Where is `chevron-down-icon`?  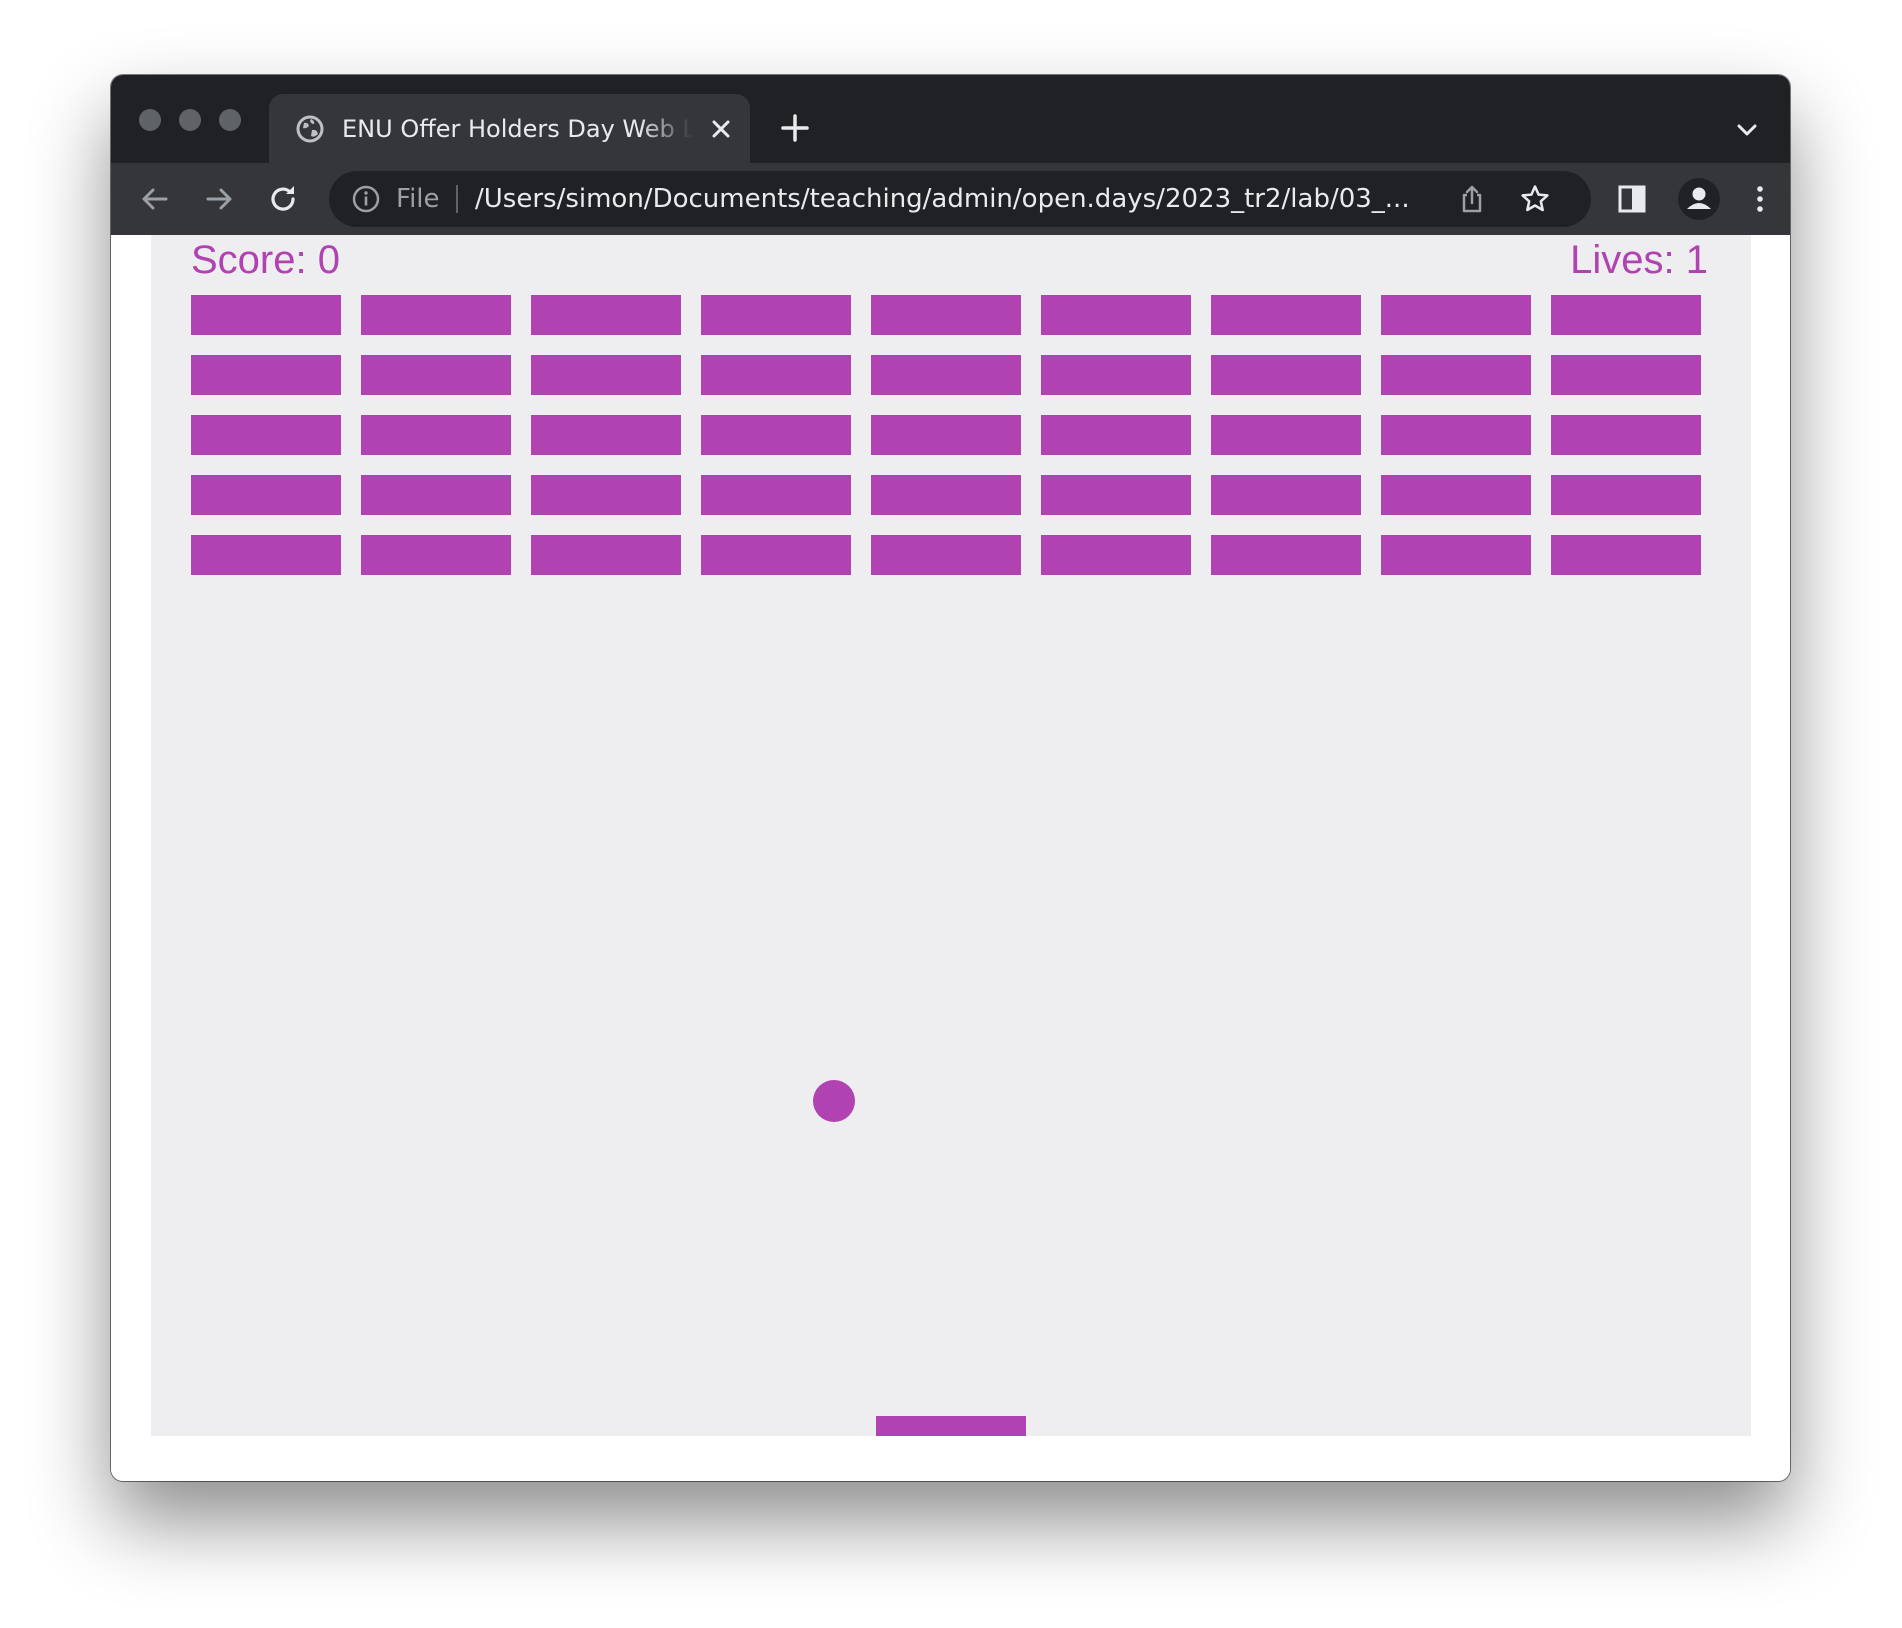 chevron-down-icon is located at coordinates (1747, 130).